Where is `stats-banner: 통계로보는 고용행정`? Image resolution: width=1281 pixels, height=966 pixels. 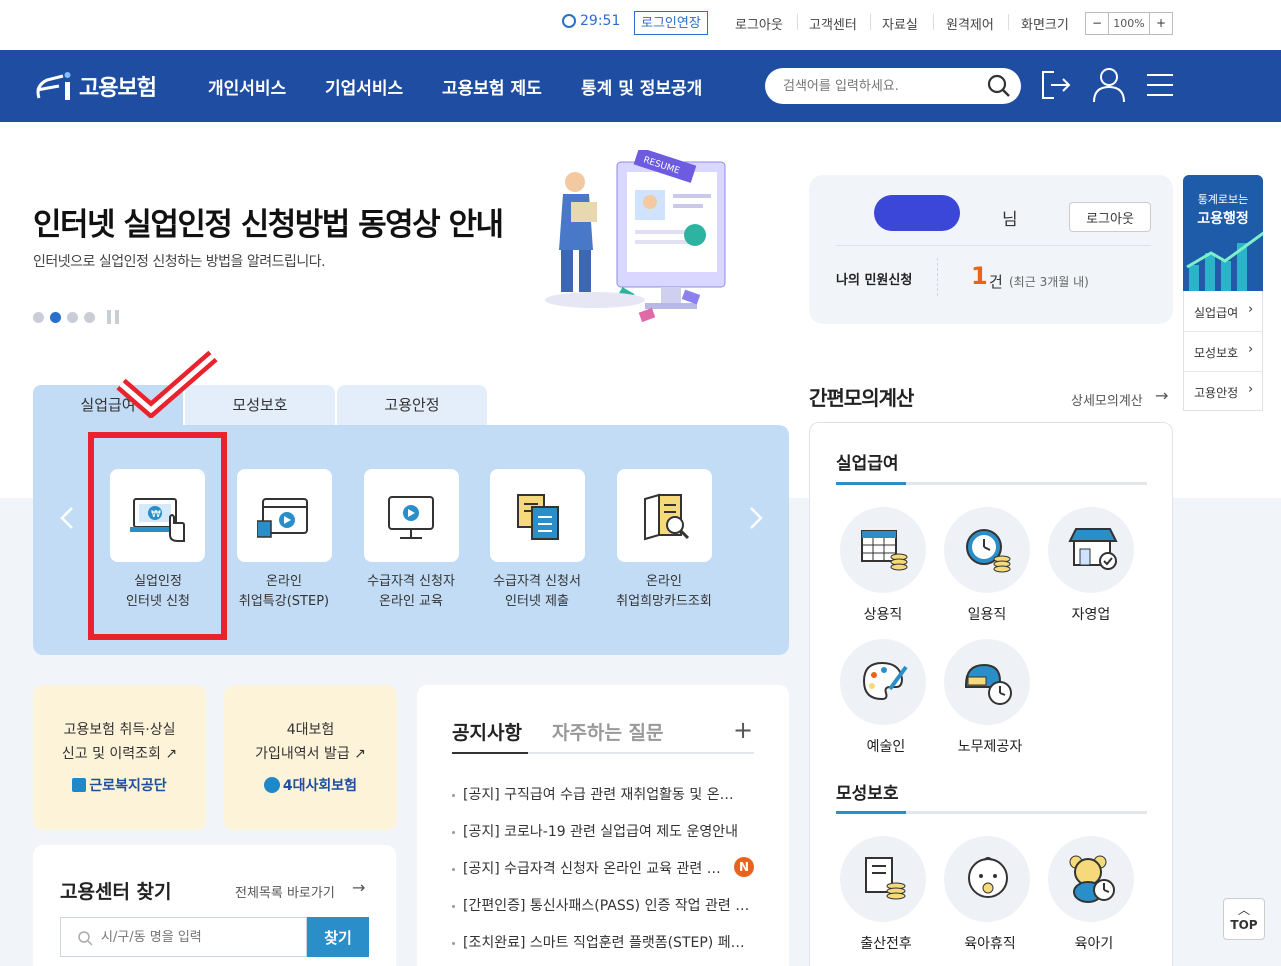
stats-banner: 통계로보는 고용행정 is located at coordinates (1223, 233).